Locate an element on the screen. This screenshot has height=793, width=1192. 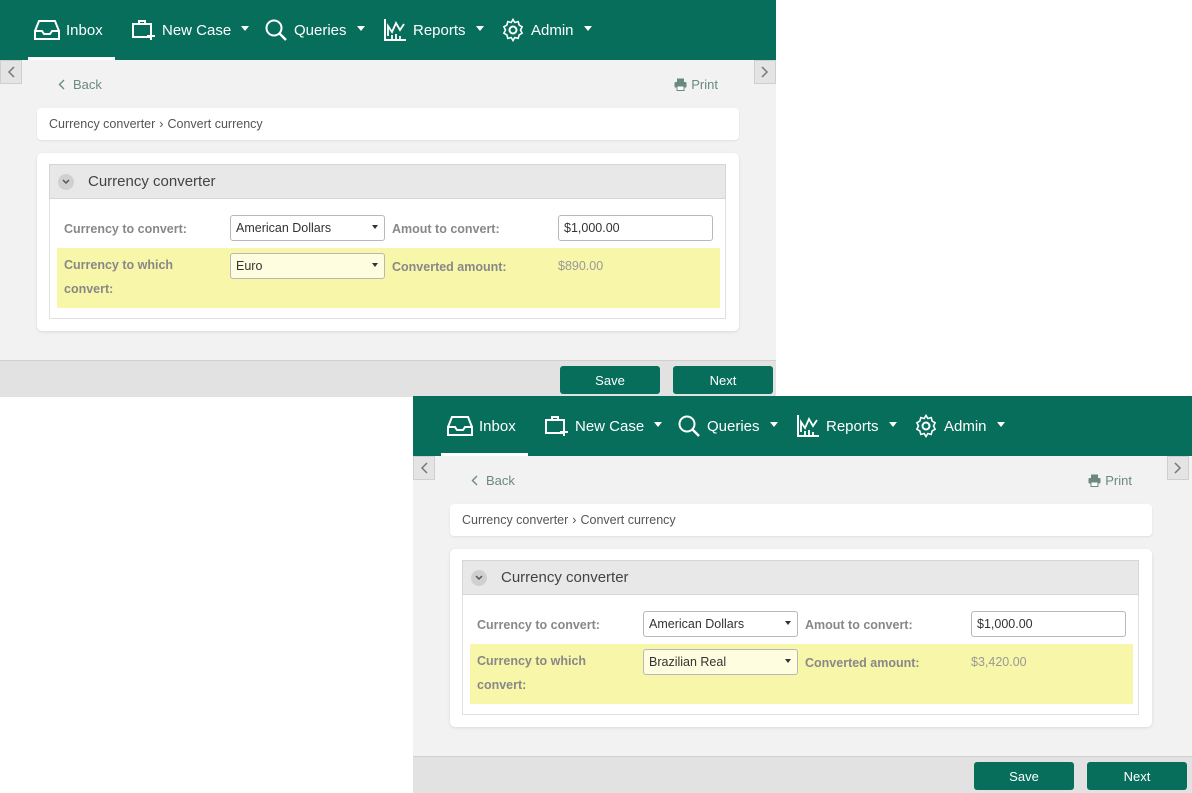
target-currency-select: Brazilian Real is located at coordinates (720, 662).